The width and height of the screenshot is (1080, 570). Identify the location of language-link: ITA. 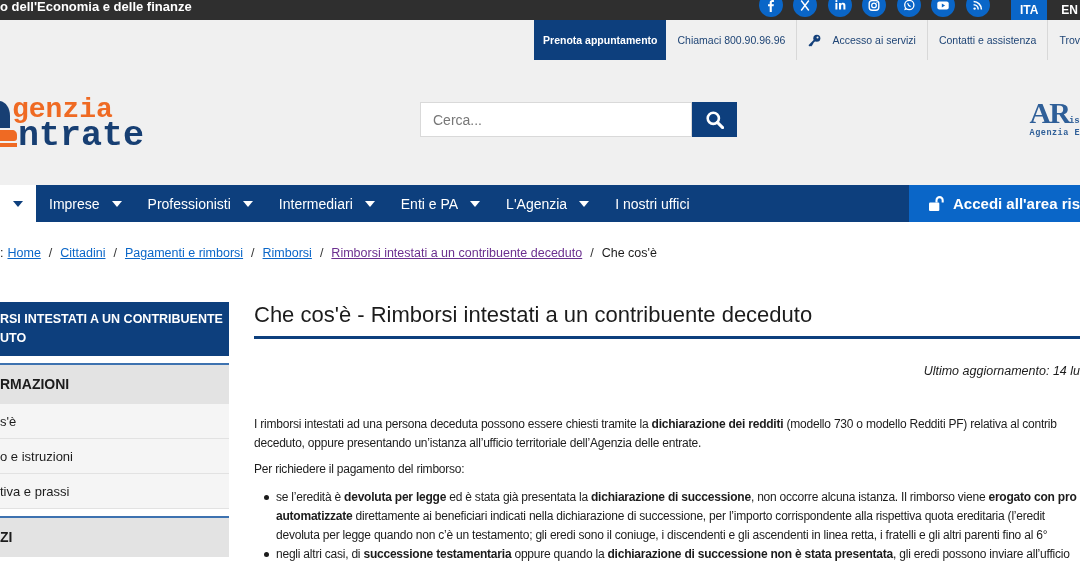
(1029, 10).